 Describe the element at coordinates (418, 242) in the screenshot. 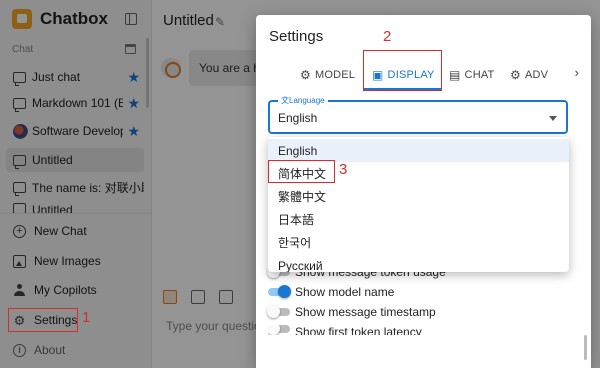

I see `language-option: 한국어` at that location.